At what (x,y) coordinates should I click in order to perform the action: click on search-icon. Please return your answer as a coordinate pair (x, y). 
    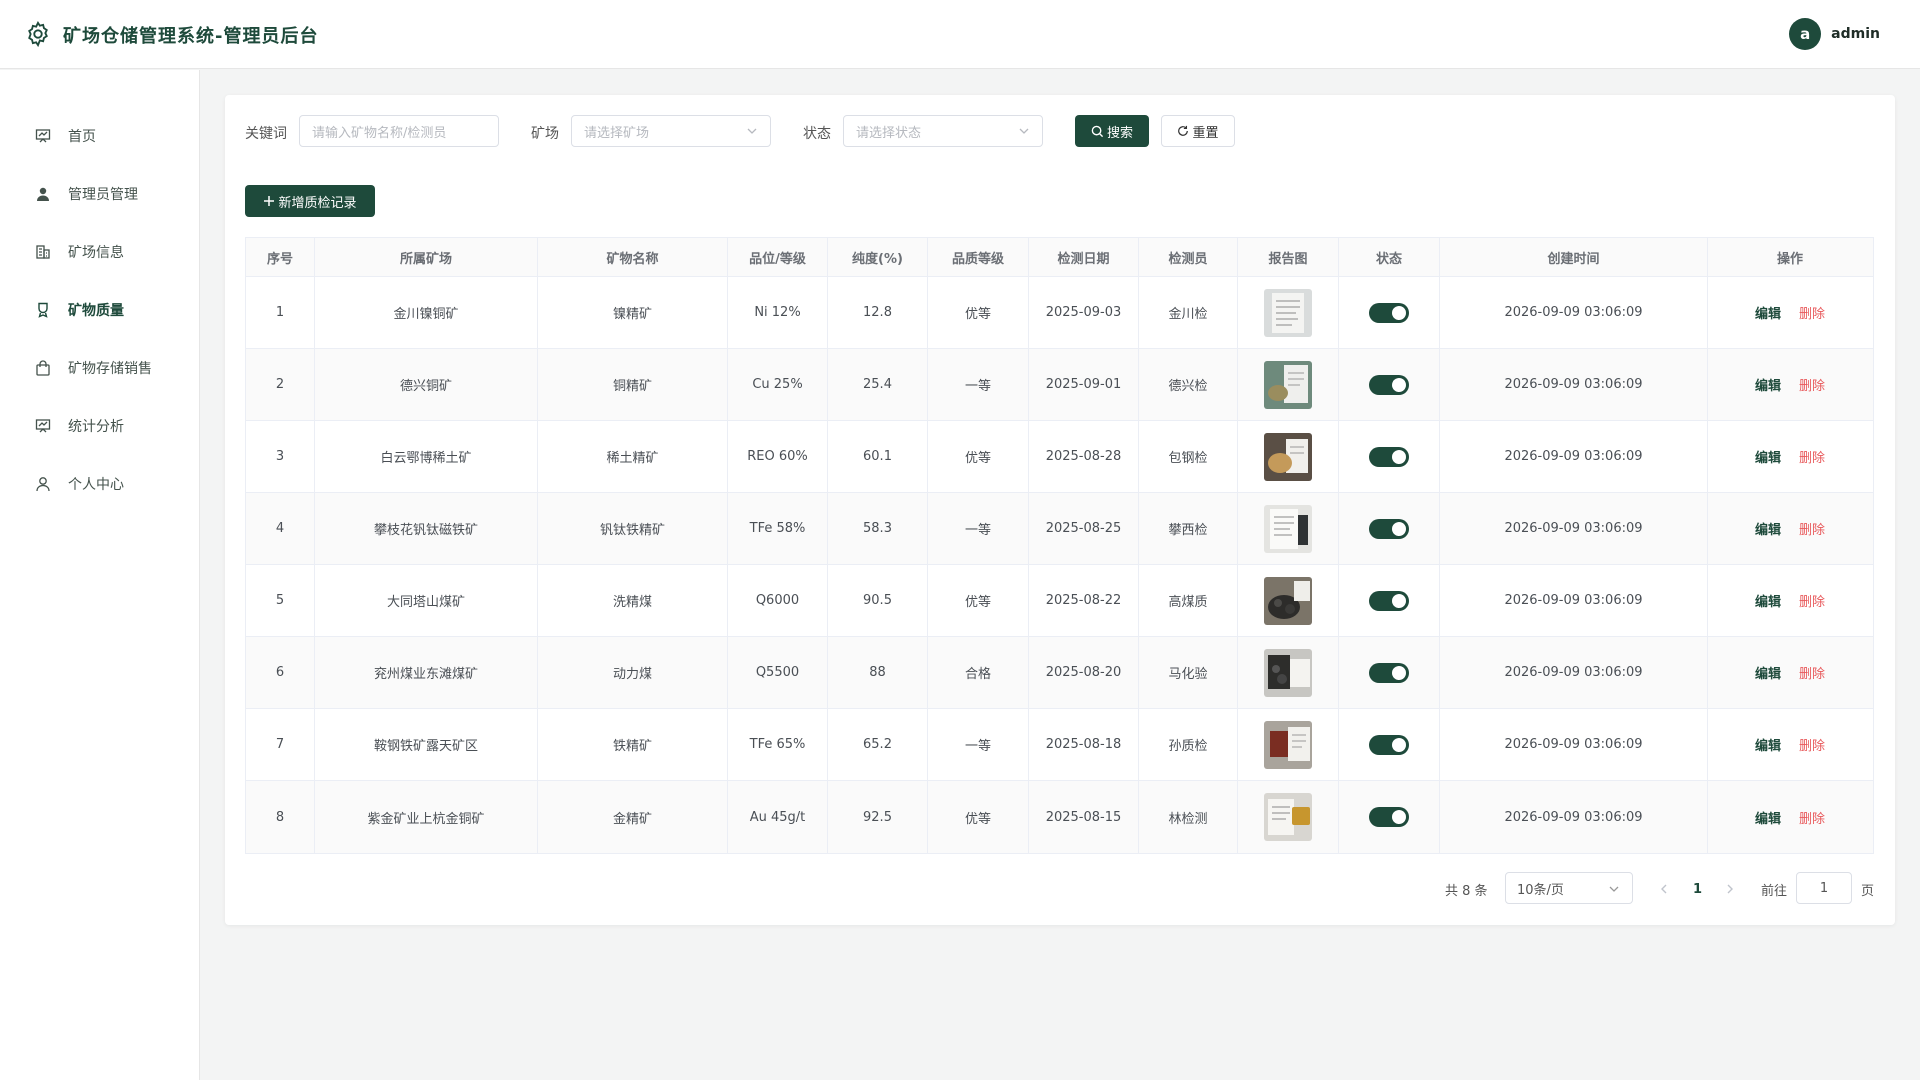
    Looking at the image, I should click on (1097, 131).